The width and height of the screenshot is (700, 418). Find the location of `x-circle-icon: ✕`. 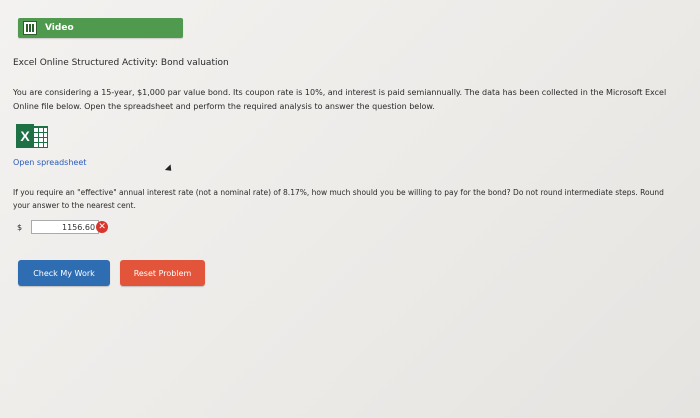

x-circle-icon: ✕ is located at coordinates (102, 227).